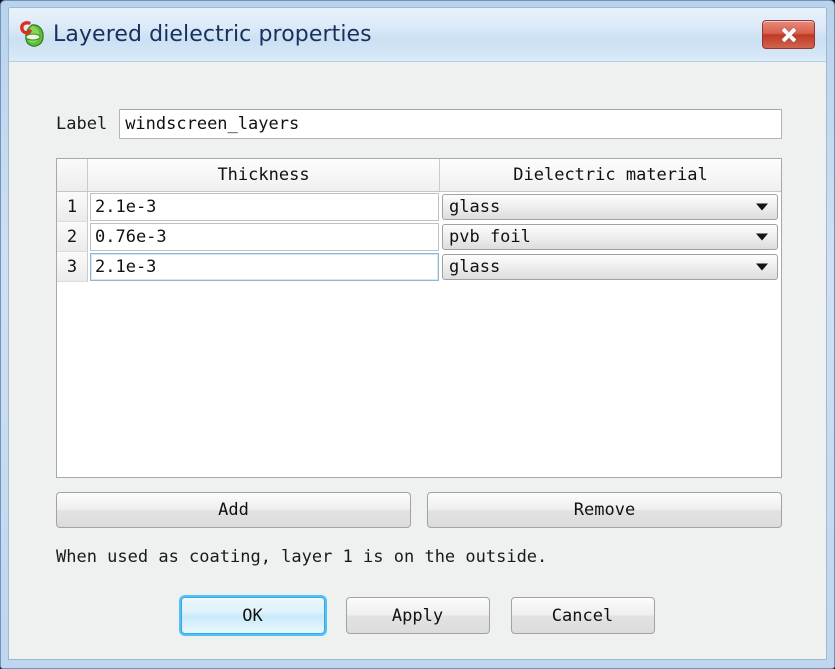  I want to click on table-row: 2 pvb foil, so click(419, 237).